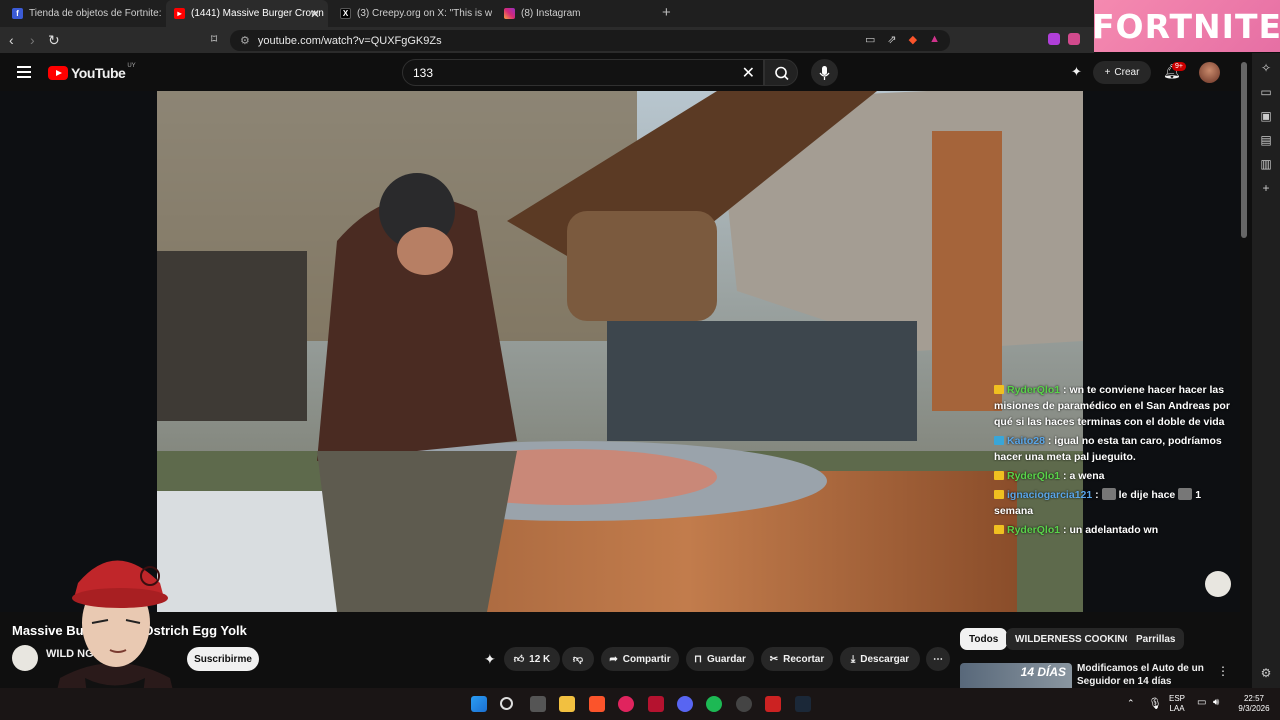  What do you see at coordinates (726, 659) in the screenshot?
I see `save-label: Guardar` at bounding box center [726, 659].